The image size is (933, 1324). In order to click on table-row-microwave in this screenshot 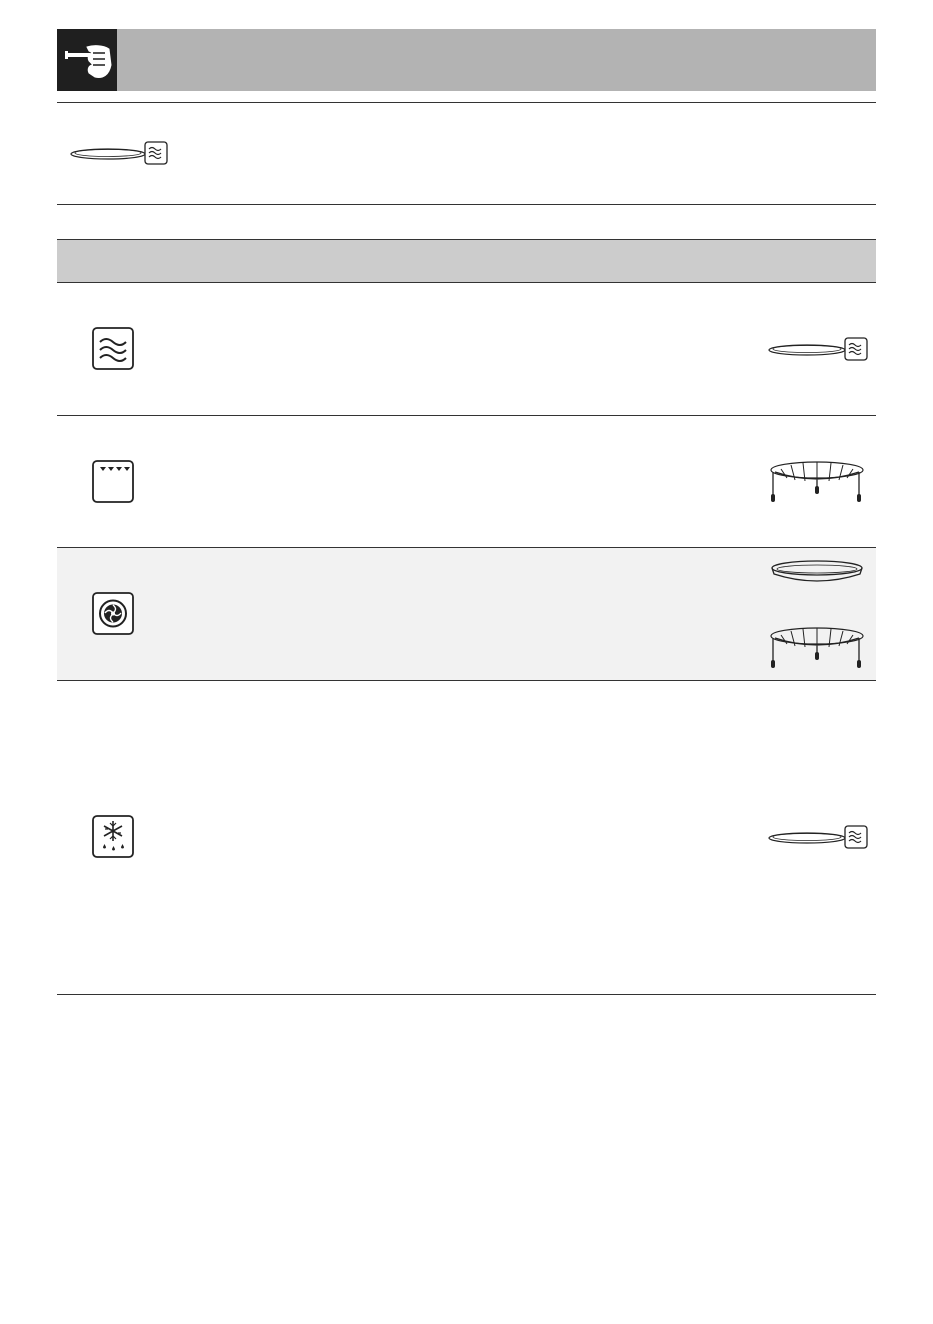, I will do `click(466, 349)`.